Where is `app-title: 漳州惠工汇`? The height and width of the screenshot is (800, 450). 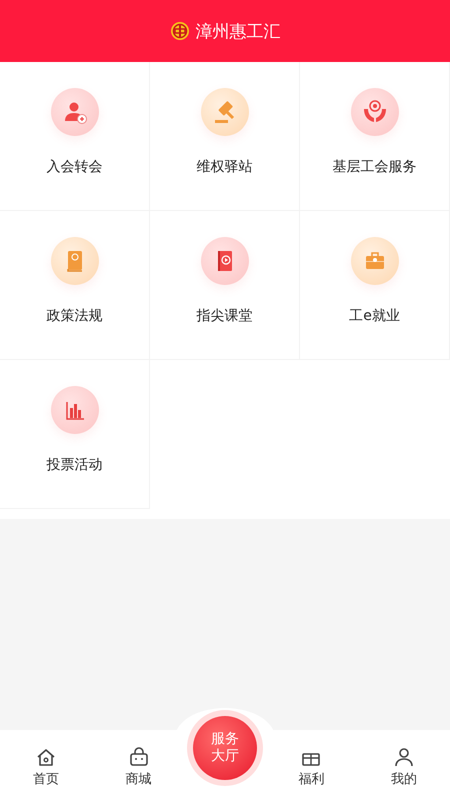 app-title: 漳州惠工汇 is located at coordinates (238, 31).